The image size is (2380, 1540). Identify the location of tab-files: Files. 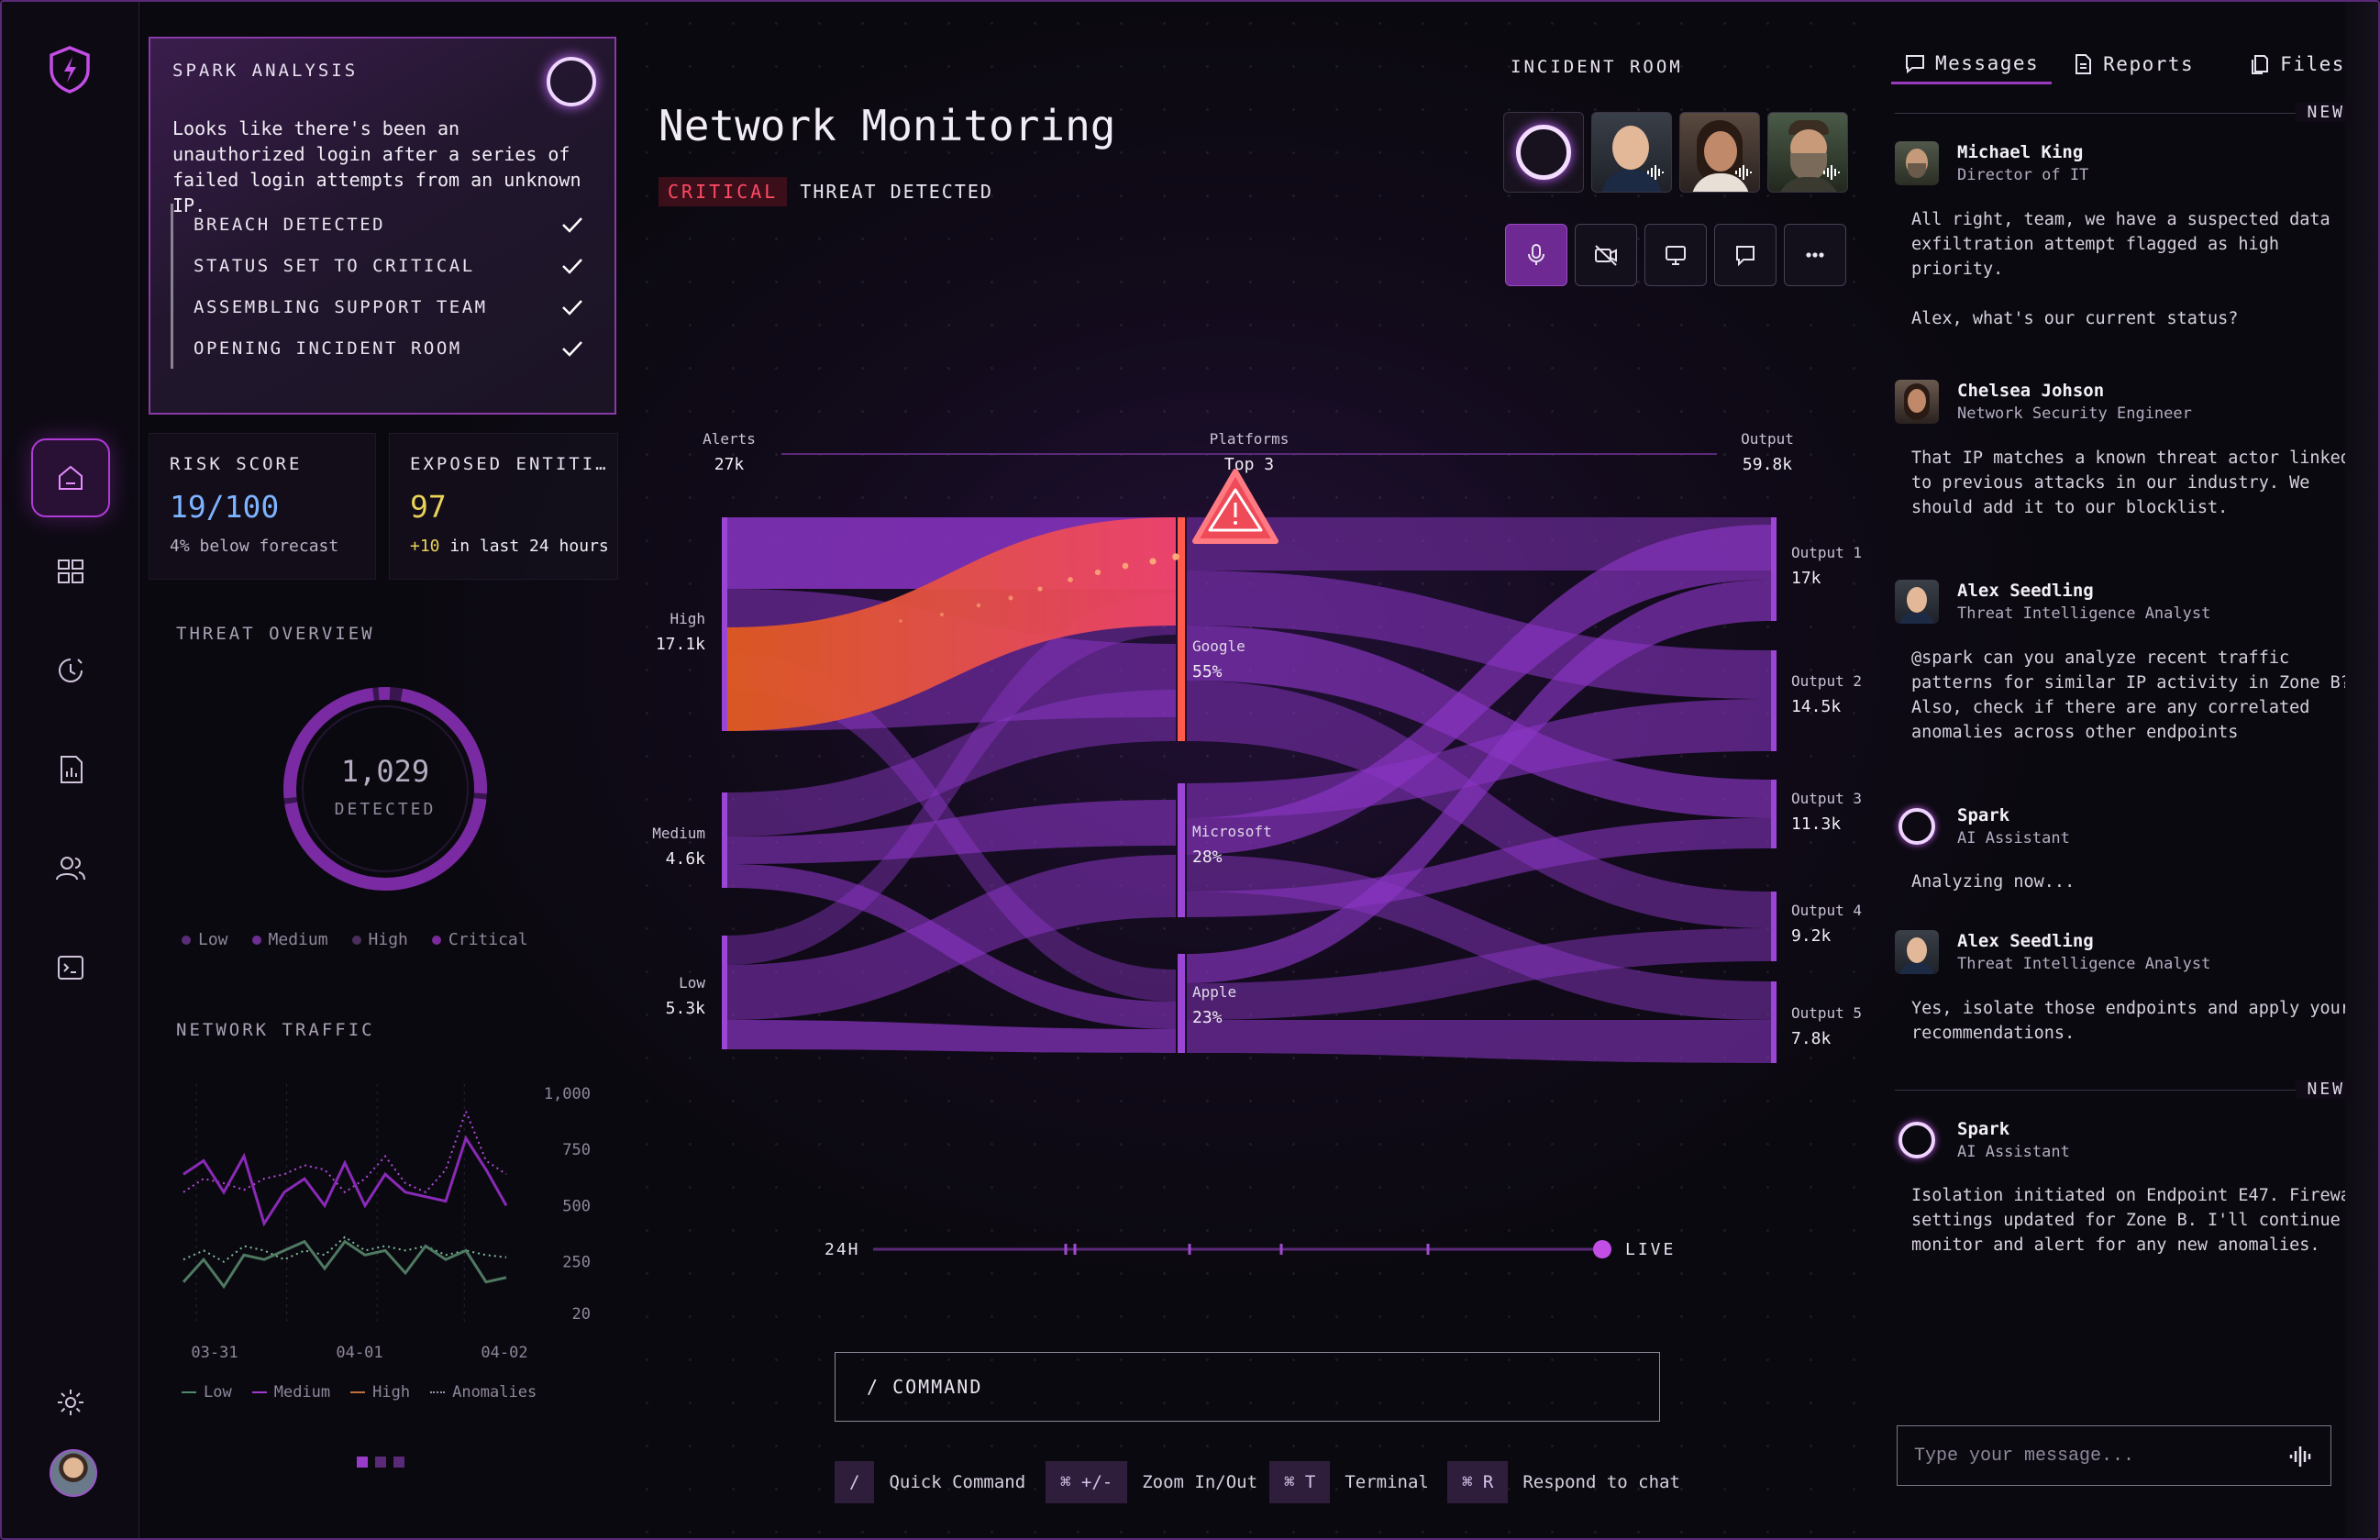
(2297, 64).